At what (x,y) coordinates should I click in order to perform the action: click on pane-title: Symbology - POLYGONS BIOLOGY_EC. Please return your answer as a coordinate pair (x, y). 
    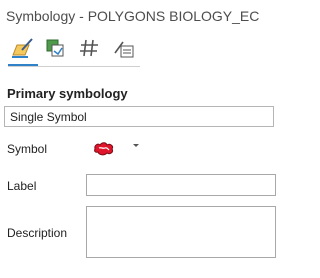
    Looking at the image, I should click on (133, 16).